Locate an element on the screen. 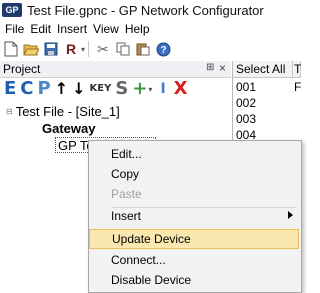 This screenshot has width=320, height=293. up-arrow-icon: ↑ is located at coordinates (61, 89).